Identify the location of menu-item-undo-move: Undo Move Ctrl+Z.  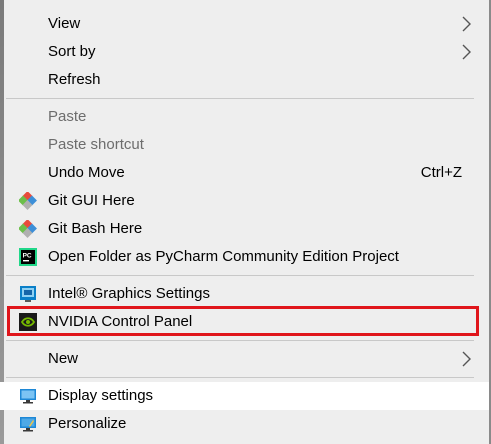
(244, 173).